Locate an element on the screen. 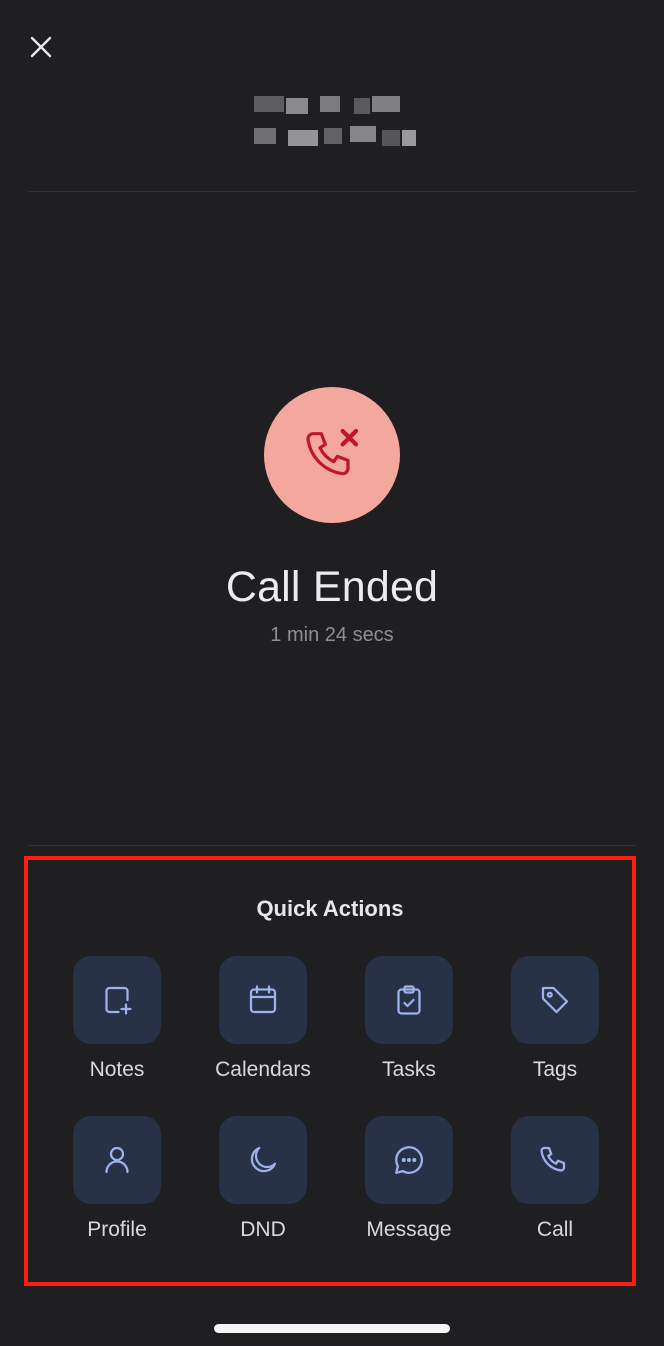  quick-action-call: Call is located at coordinates (555, 1196).